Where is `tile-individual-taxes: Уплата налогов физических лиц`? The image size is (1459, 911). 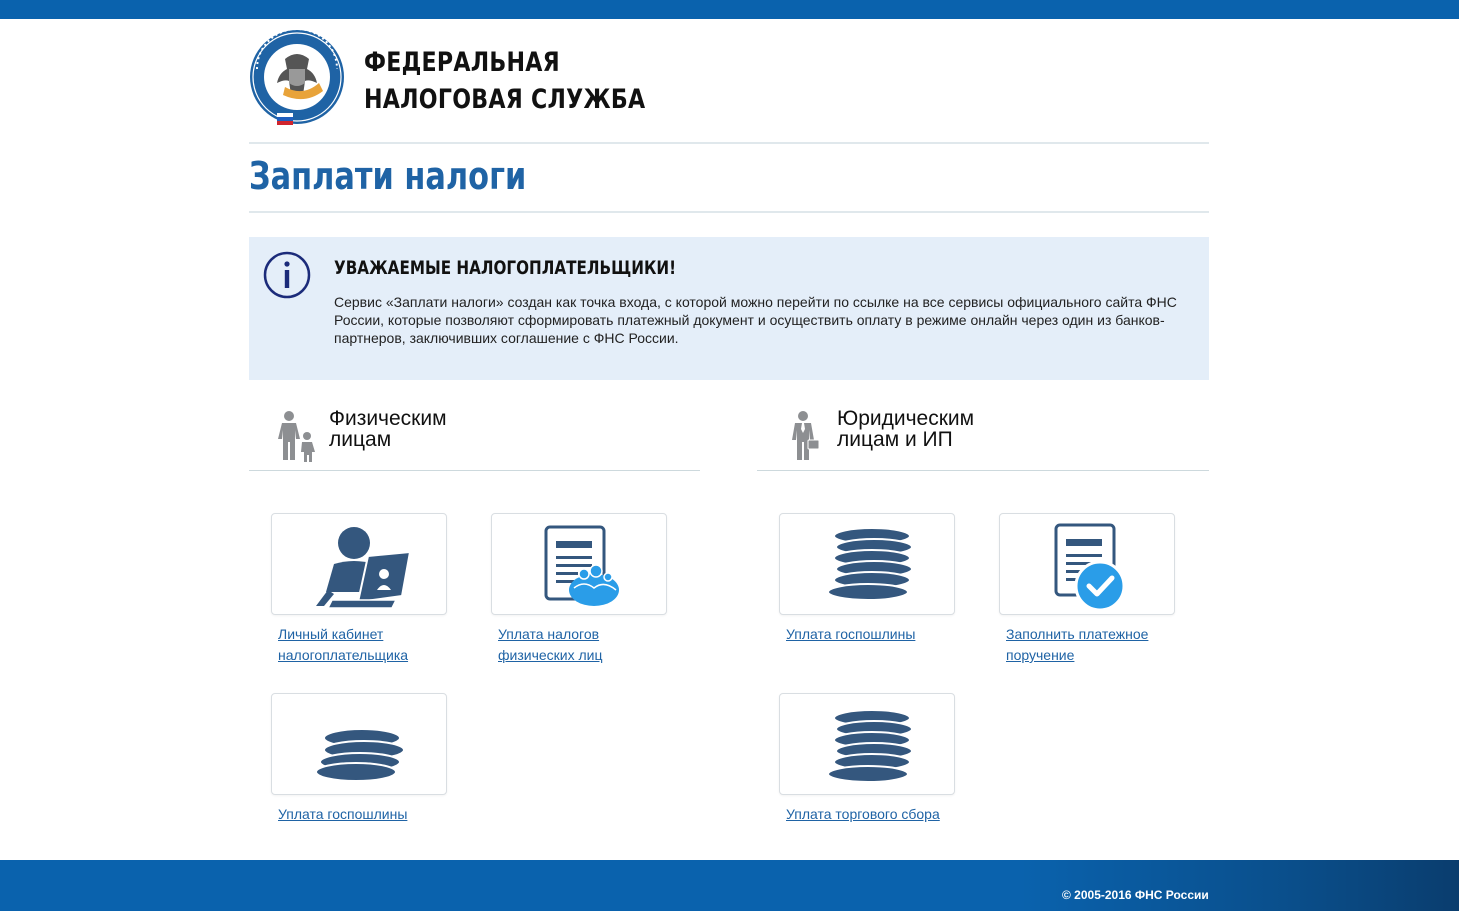 tile-individual-taxes: Уплата налогов физических лиц is located at coordinates (579, 589).